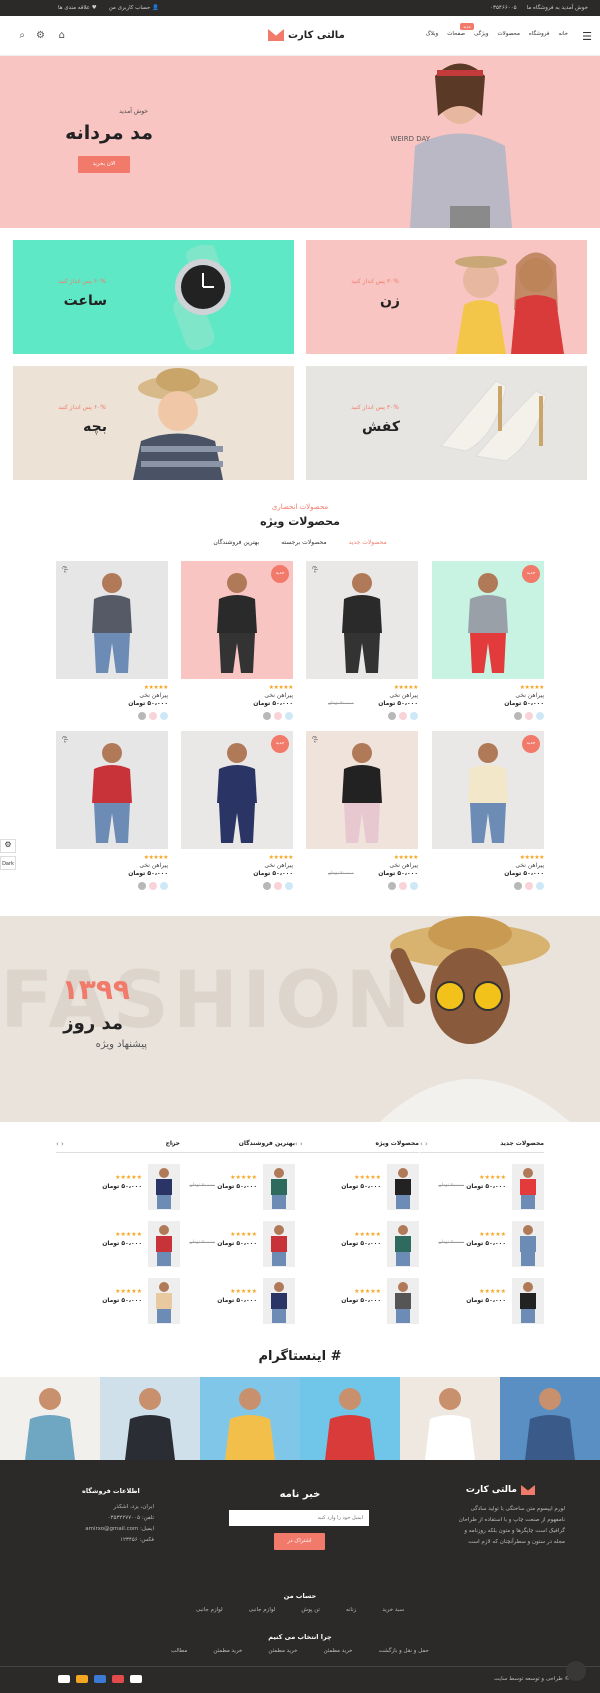 Image resolution: width=600 pixels, height=1693 pixels. What do you see at coordinates (8, 846) in the screenshot?
I see `settings-toggle-icon: ⚙` at bounding box center [8, 846].